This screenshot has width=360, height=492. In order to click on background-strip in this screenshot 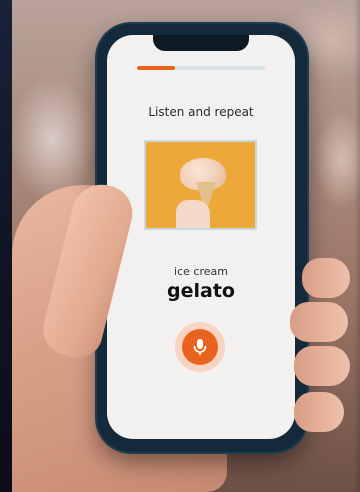, I will do `click(6, 246)`.